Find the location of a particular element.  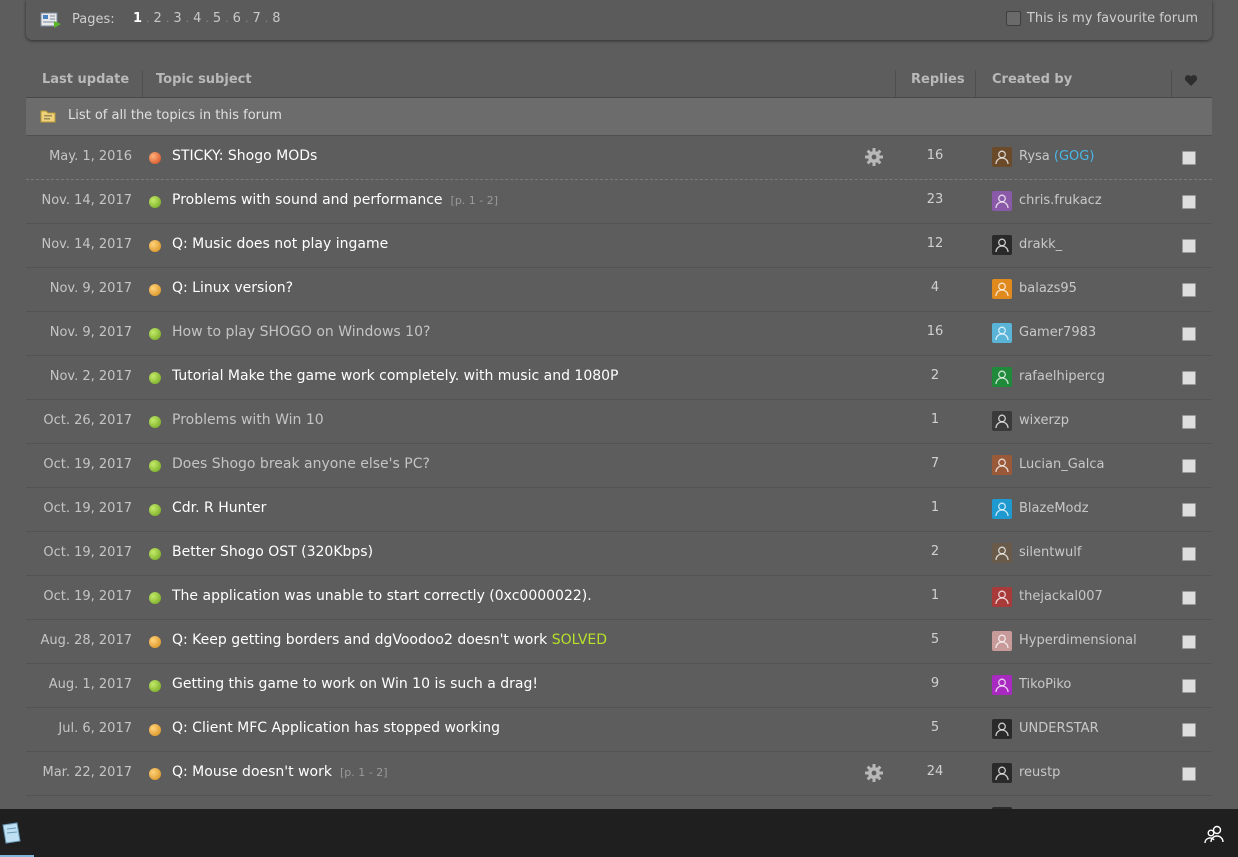

creator-link: Hyperdimensional is located at coordinates (1078, 640).